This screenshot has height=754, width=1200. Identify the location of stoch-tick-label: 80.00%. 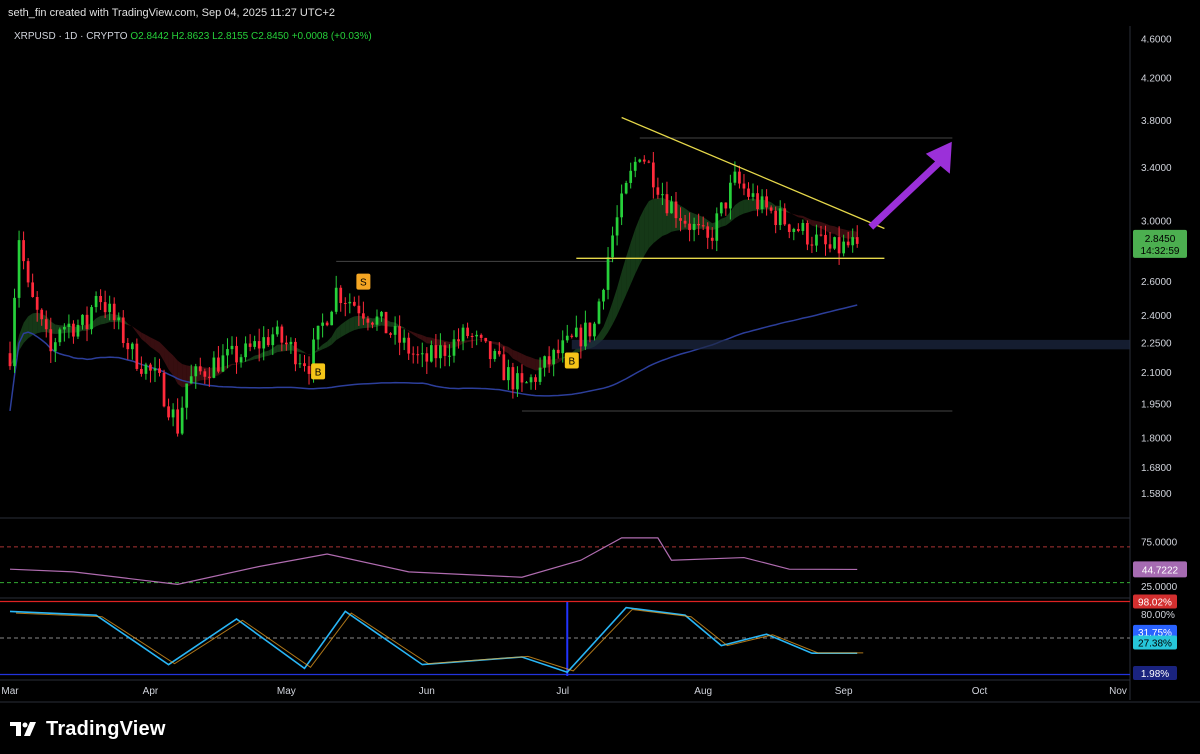
(1158, 615).